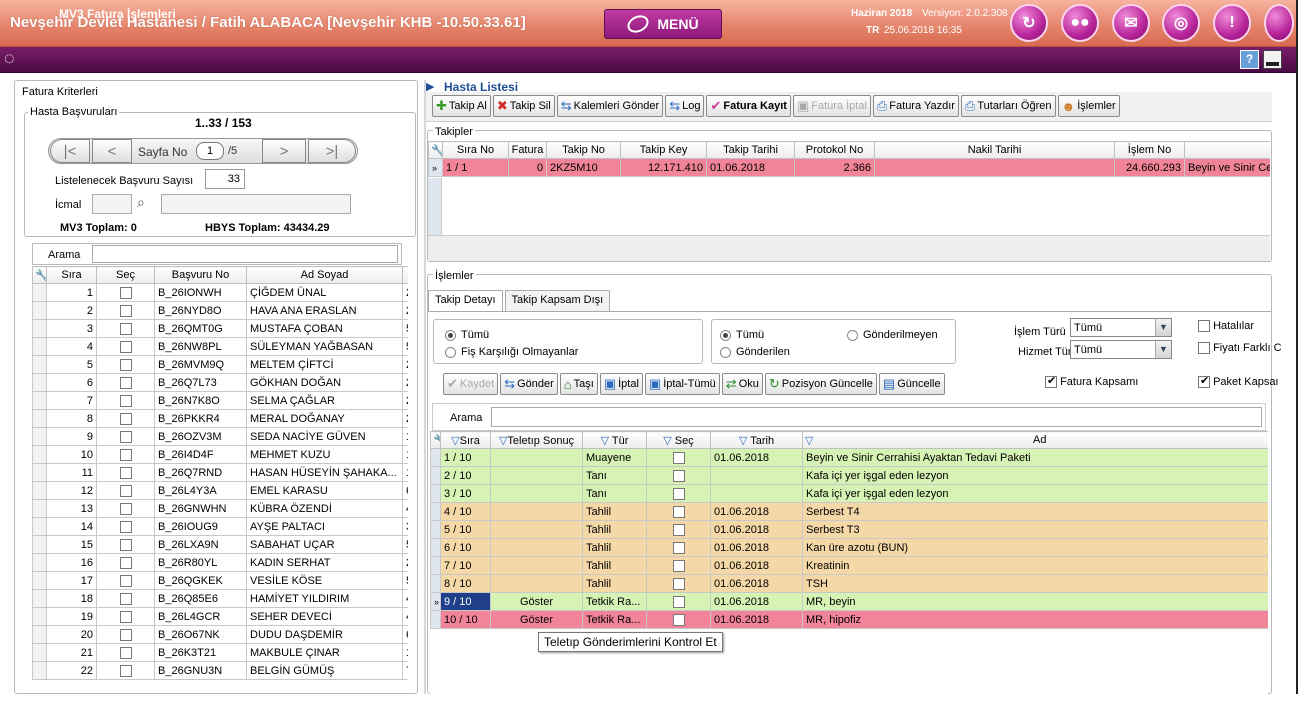 The width and height of the screenshot is (1304, 715). I want to click on radio-tumu-1: Tümü, so click(467, 335).